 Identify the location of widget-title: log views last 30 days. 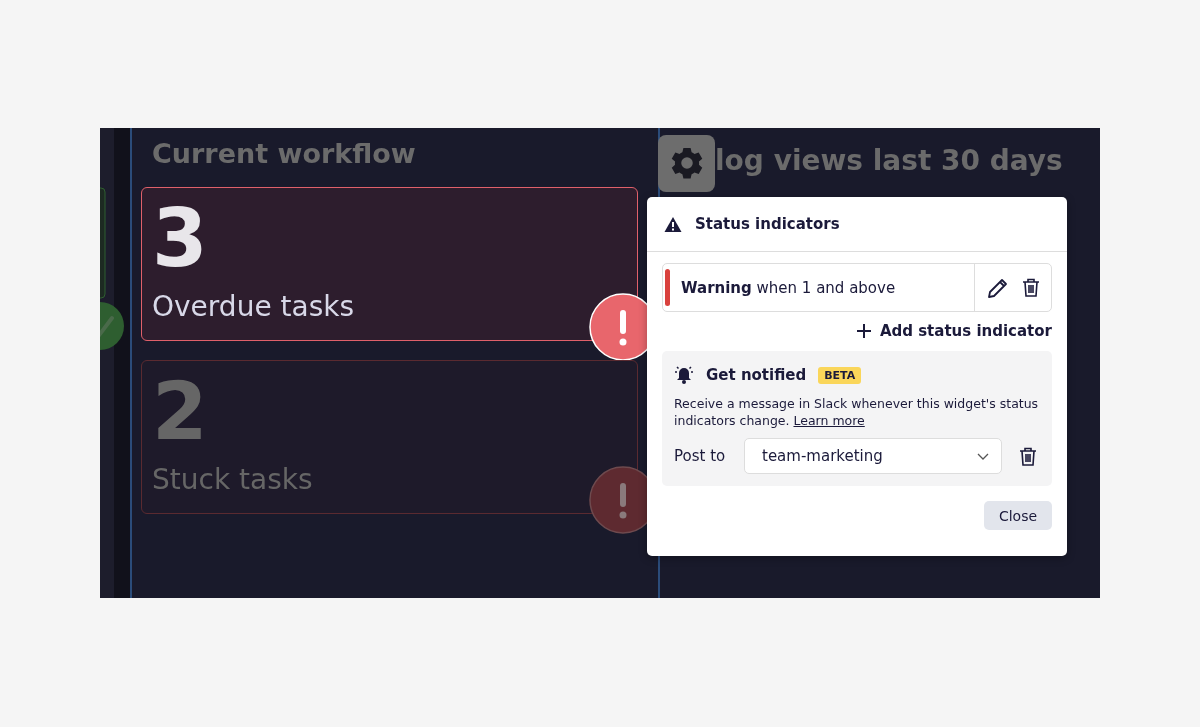
(889, 160).